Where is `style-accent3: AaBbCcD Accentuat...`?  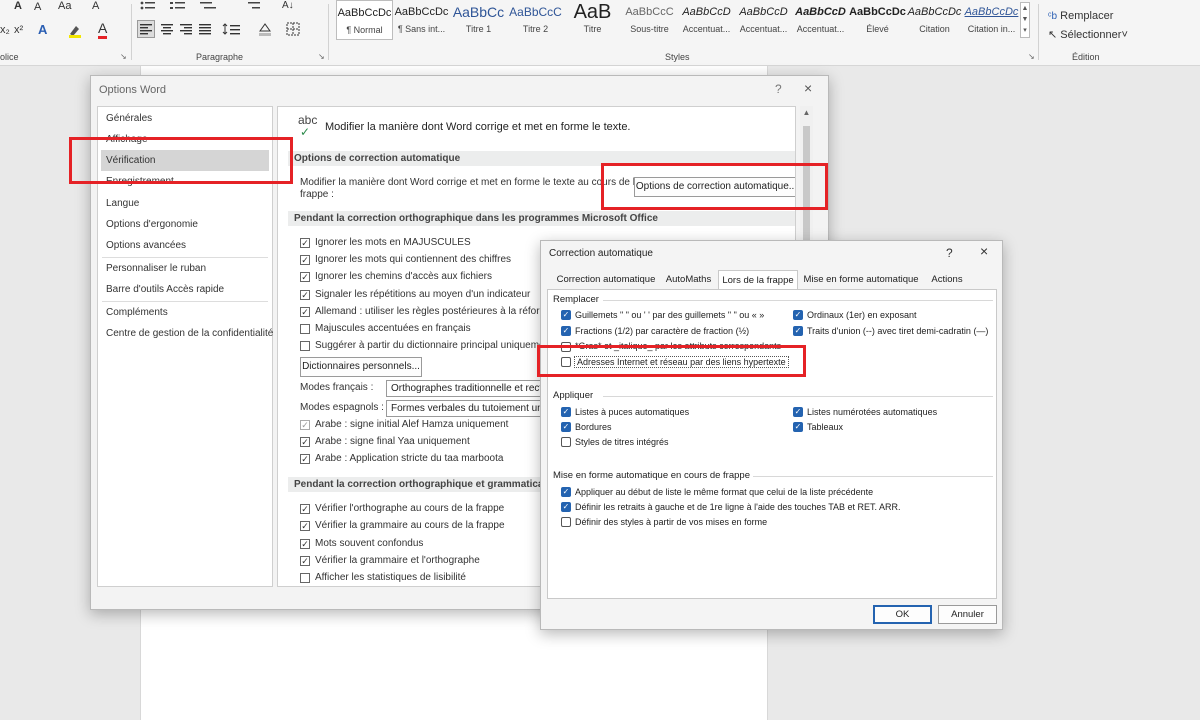
style-accent3: AaBbCcD Accentuat... is located at coordinates (820, 20).